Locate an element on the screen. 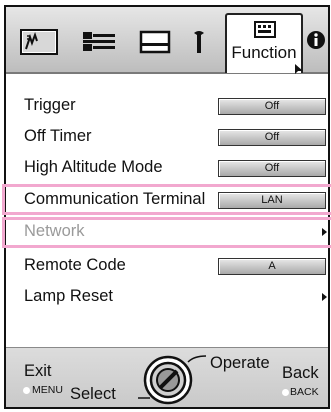  sliders-icon is located at coordinates (99, 41).